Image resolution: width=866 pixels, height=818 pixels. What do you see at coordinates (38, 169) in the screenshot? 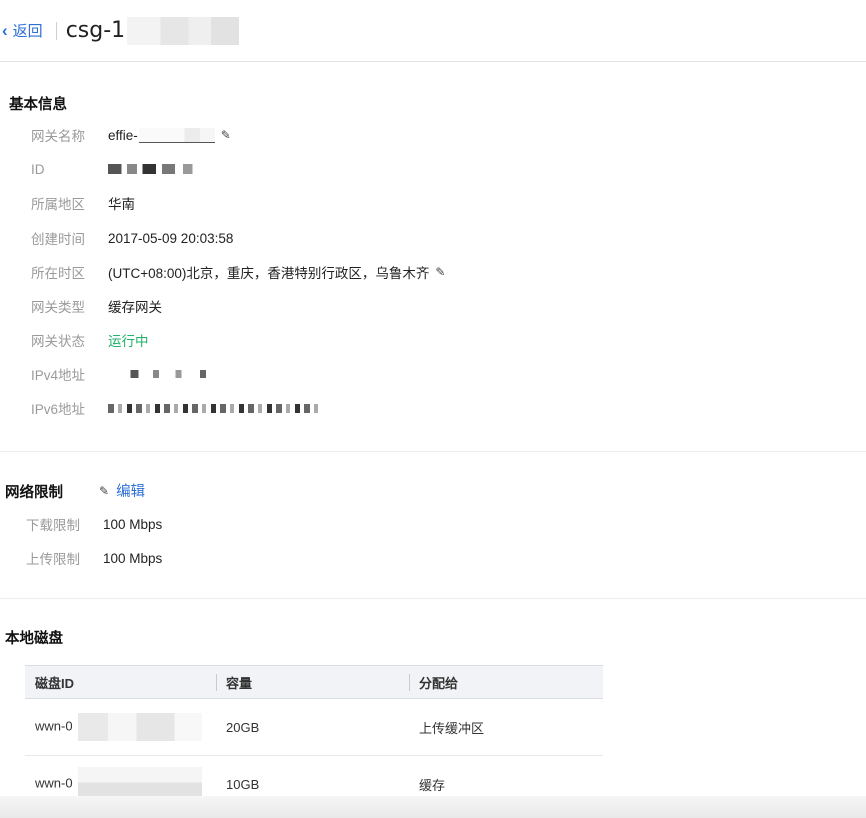
I see `row-label: ID` at bounding box center [38, 169].